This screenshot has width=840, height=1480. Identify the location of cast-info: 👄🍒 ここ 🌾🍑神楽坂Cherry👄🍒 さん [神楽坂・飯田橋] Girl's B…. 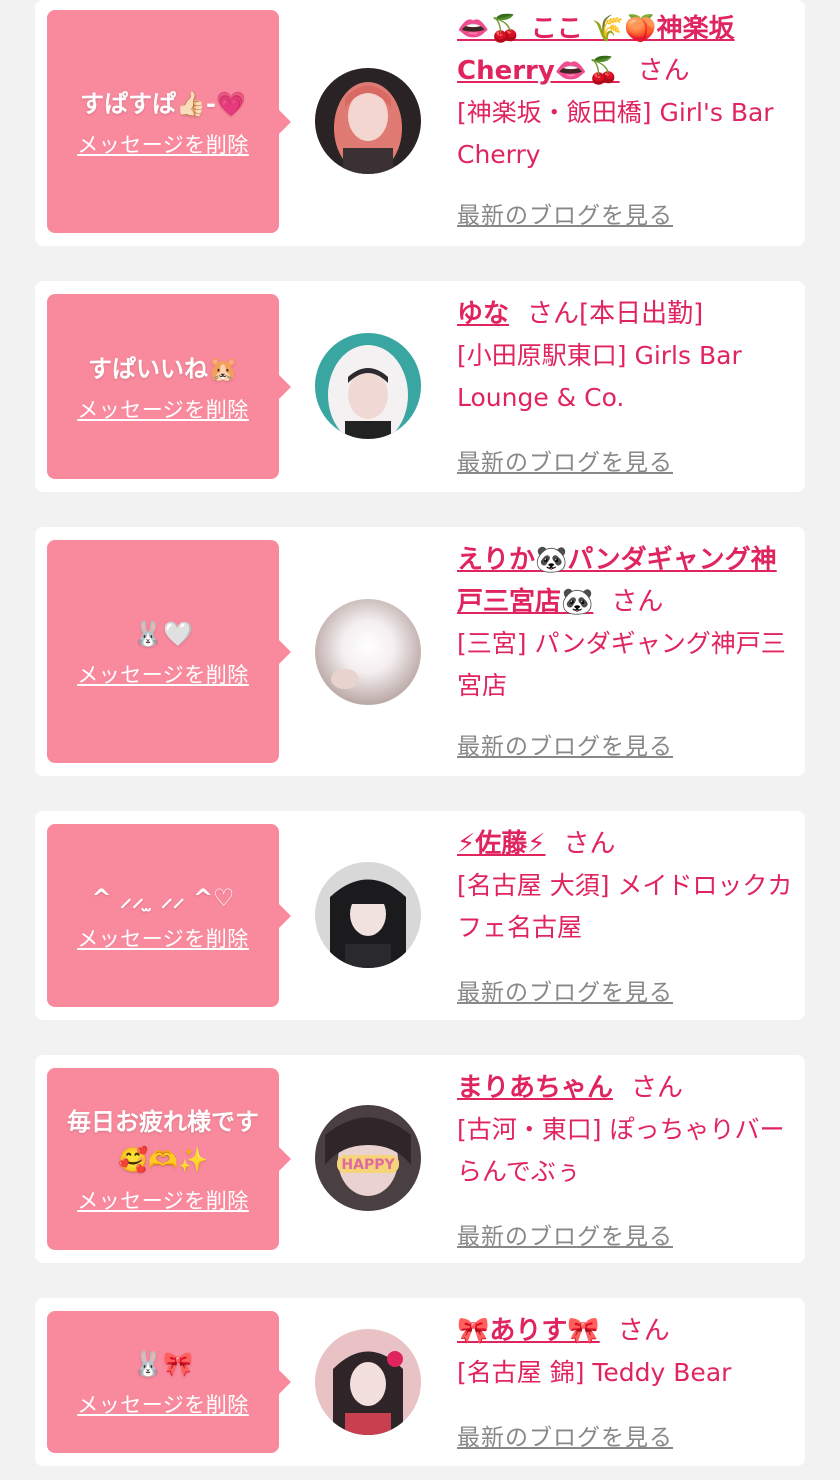
(627, 92).